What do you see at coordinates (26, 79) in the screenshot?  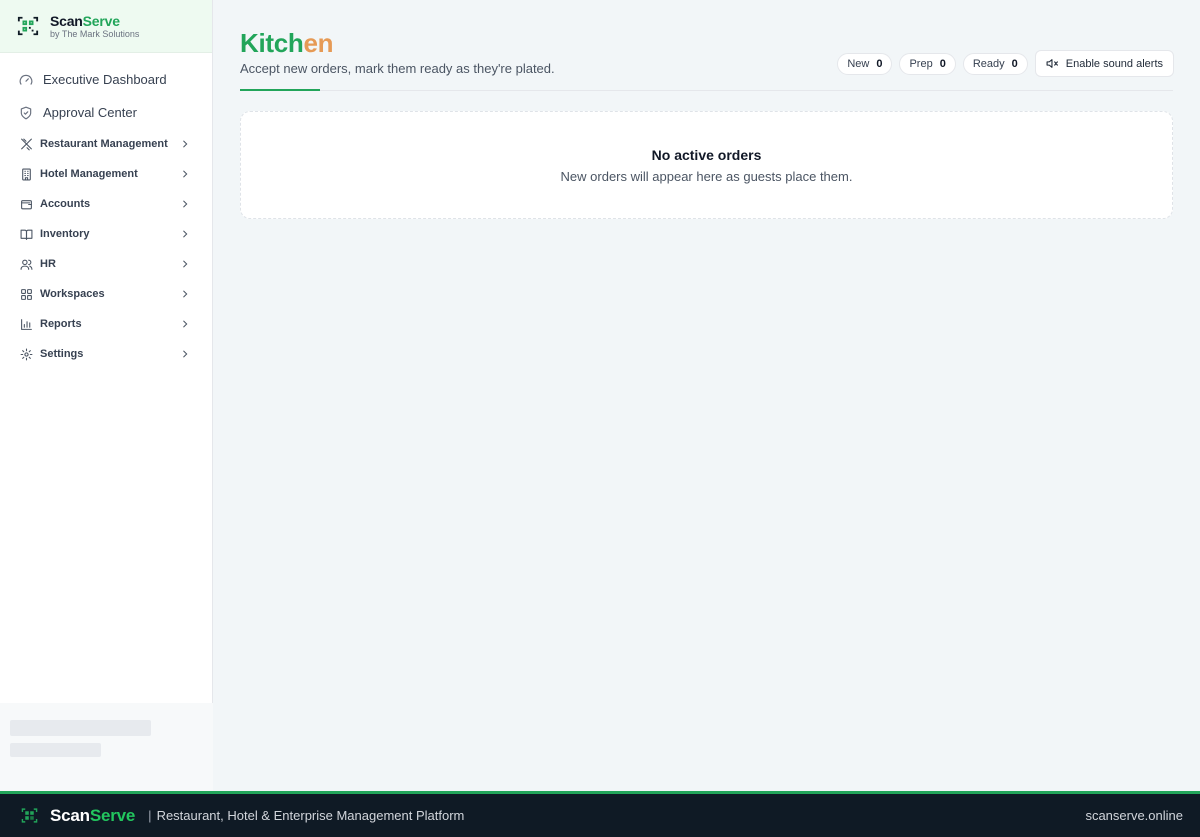 I see `dashboard-gauge-icon` at bounding box center [26, 79].